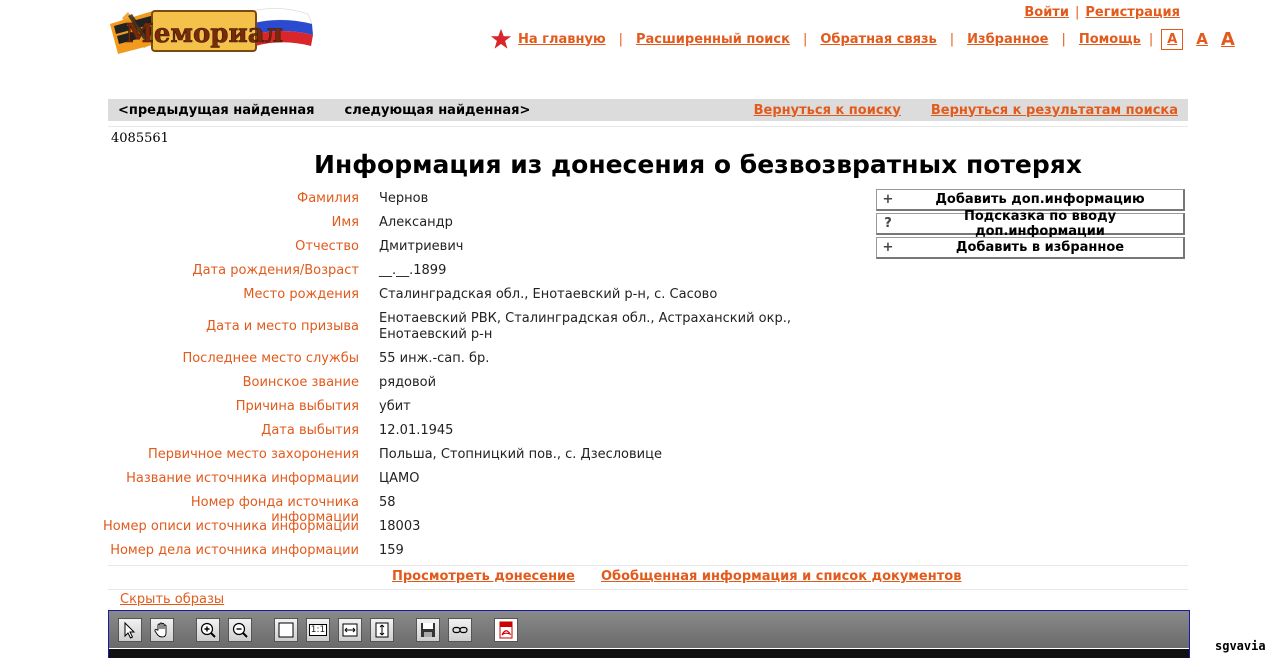  Describe the element at coordinates (301, 294) in the screenshot. I see `field-label: Место рождения` at that location.